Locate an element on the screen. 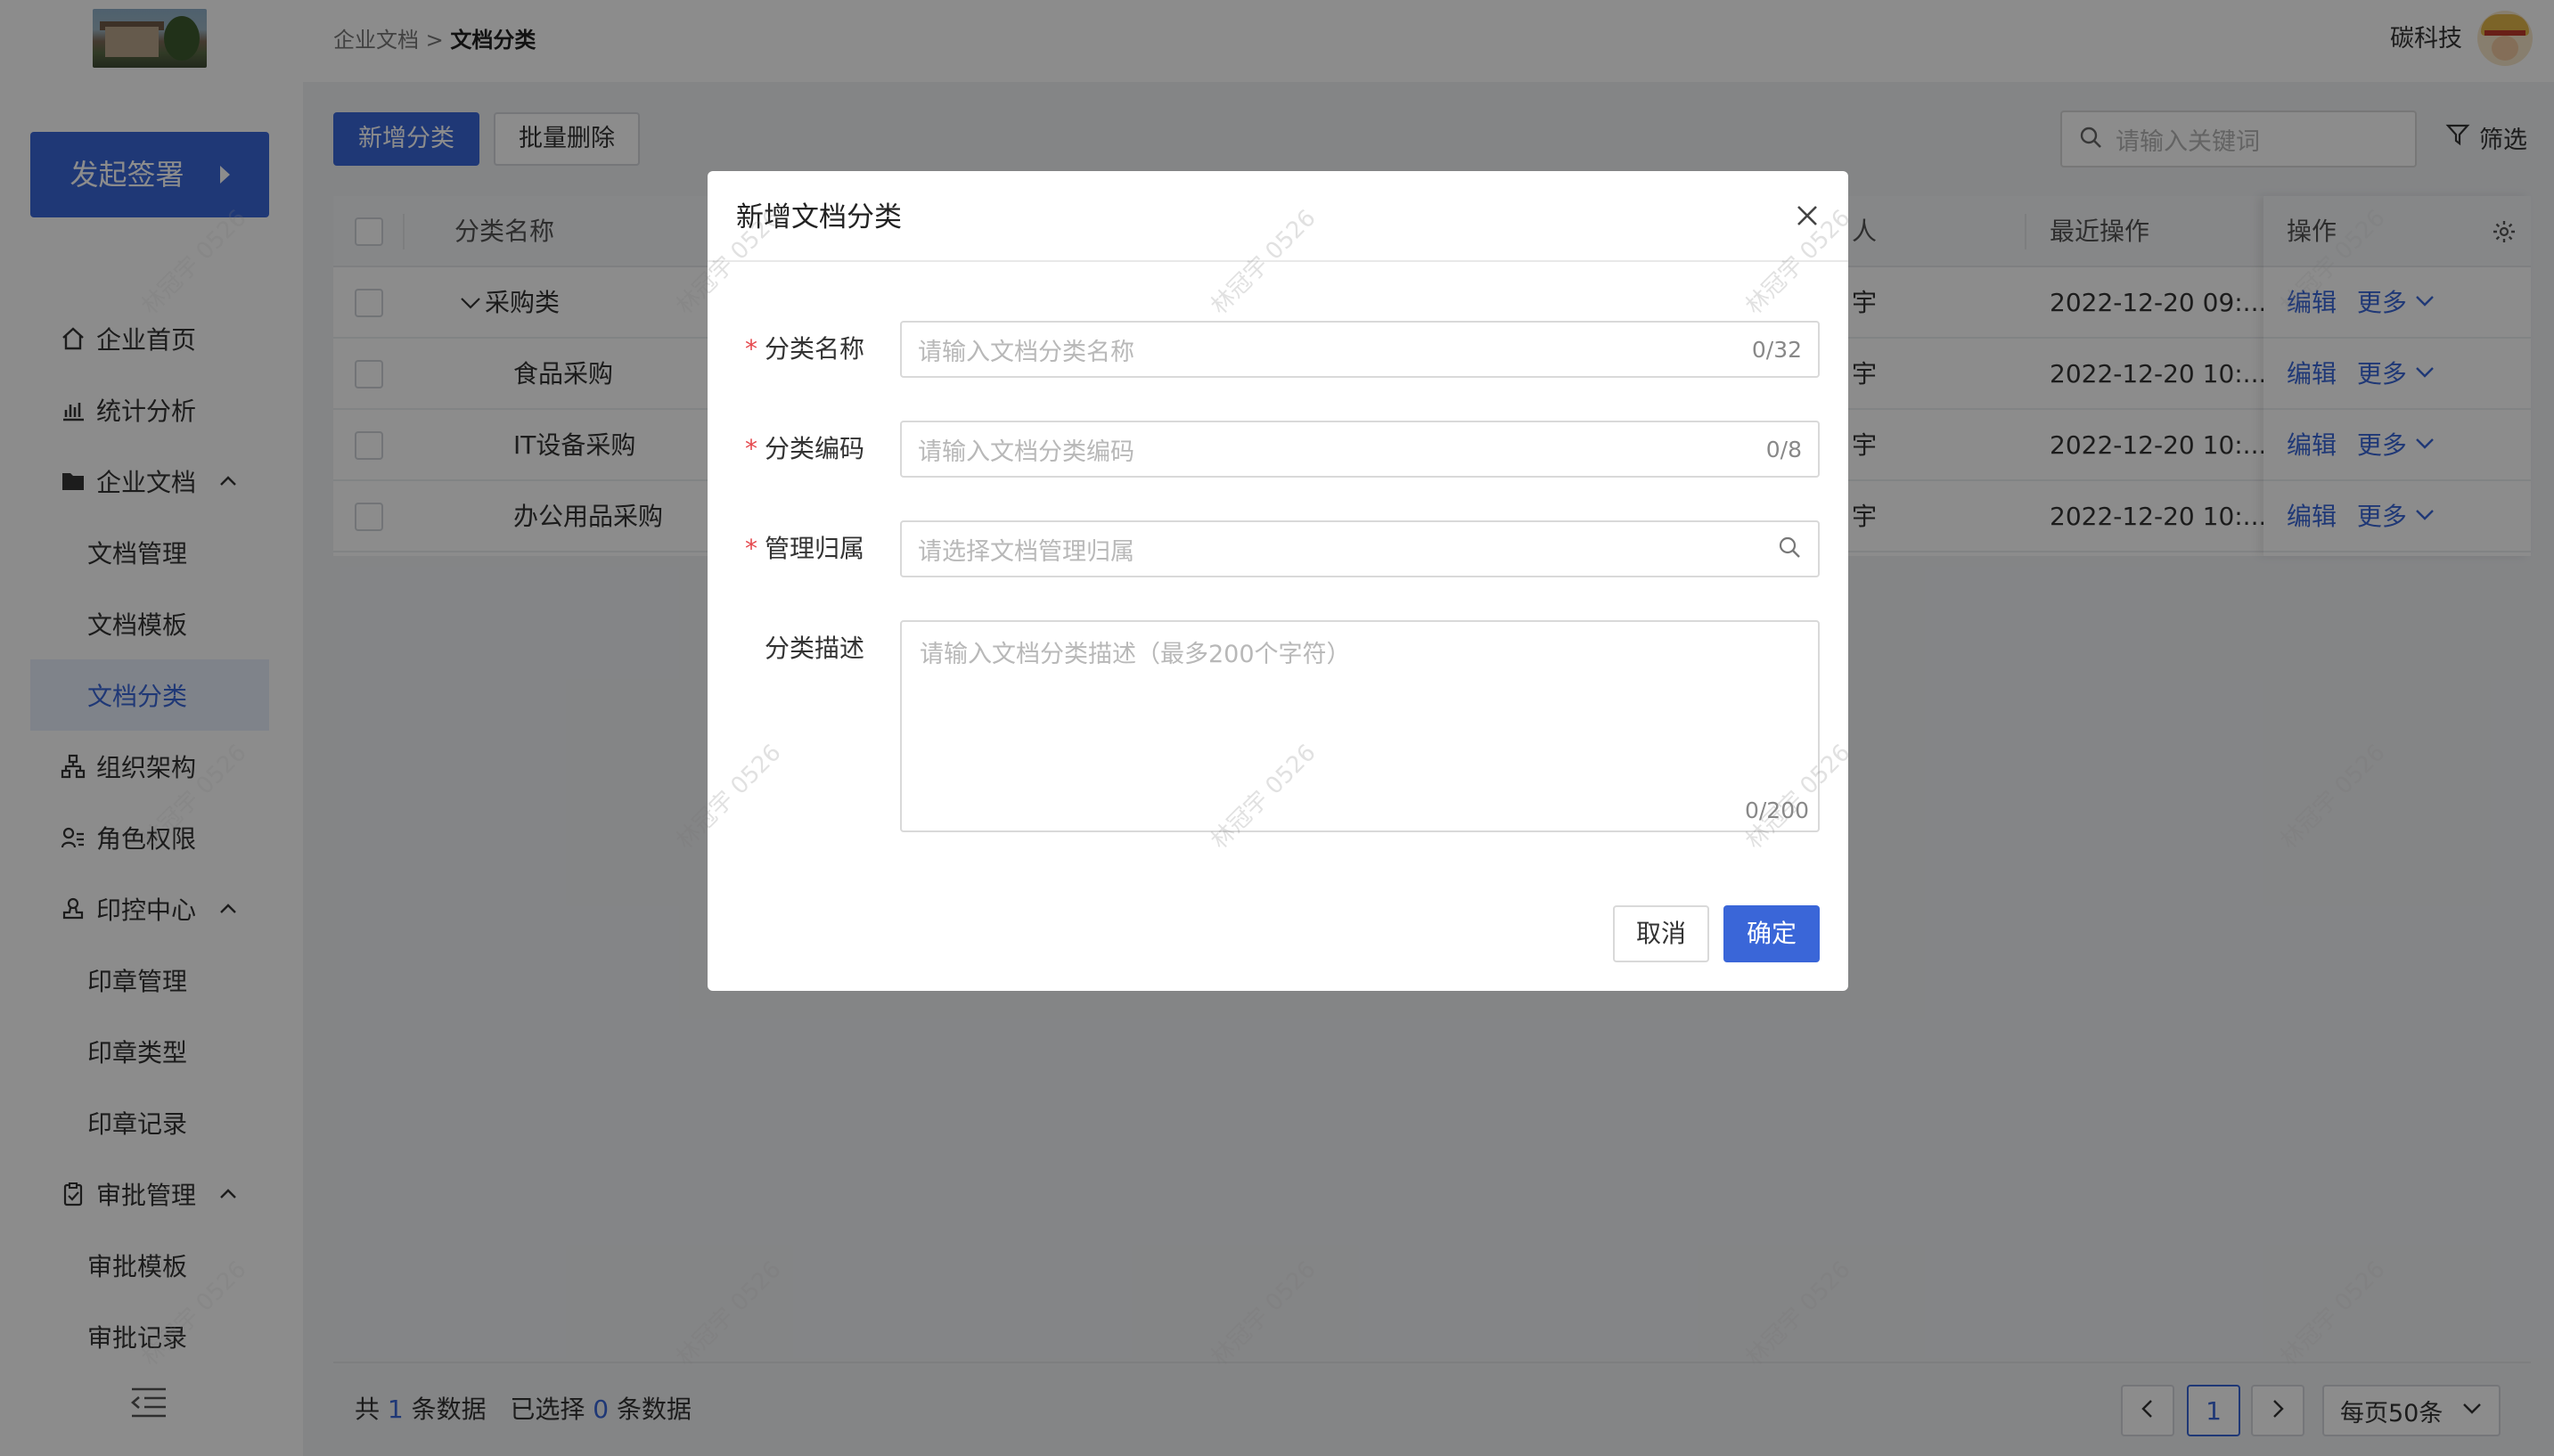 This screenshot has height=1456, width=2554. textarea-placeholder: 请输入文档分类描述（最多200个字符） is located at coordinates (1135, 654).